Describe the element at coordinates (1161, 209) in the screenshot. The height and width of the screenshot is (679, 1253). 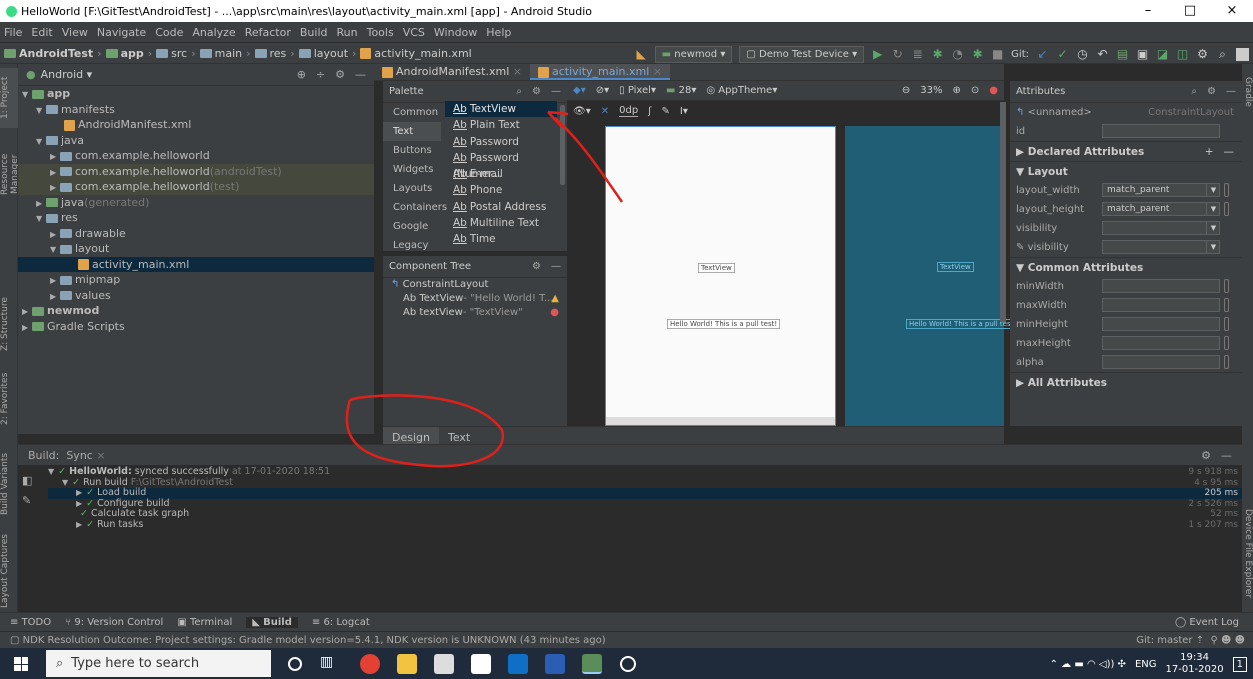
I see `attr-value-select: match_parent` at that location.